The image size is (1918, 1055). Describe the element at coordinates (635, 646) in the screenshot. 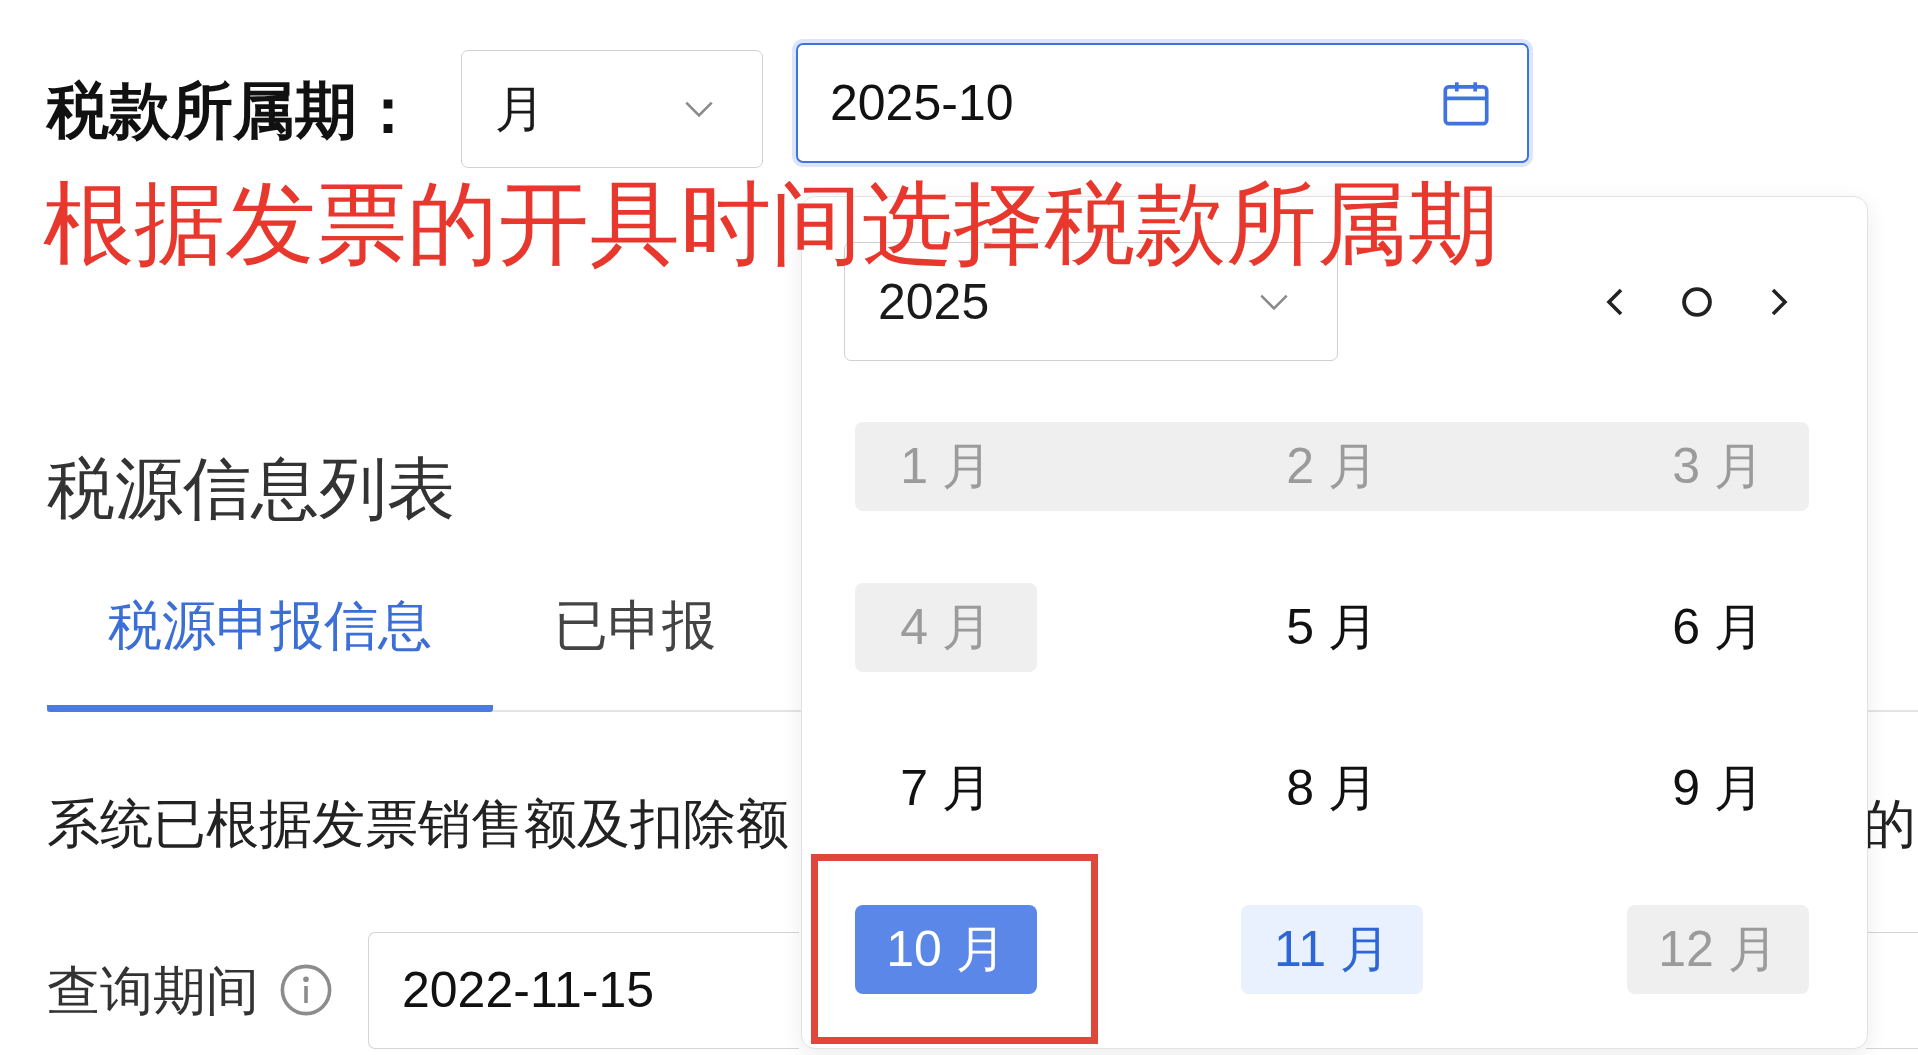

I see `tab: 已申报` at that location.